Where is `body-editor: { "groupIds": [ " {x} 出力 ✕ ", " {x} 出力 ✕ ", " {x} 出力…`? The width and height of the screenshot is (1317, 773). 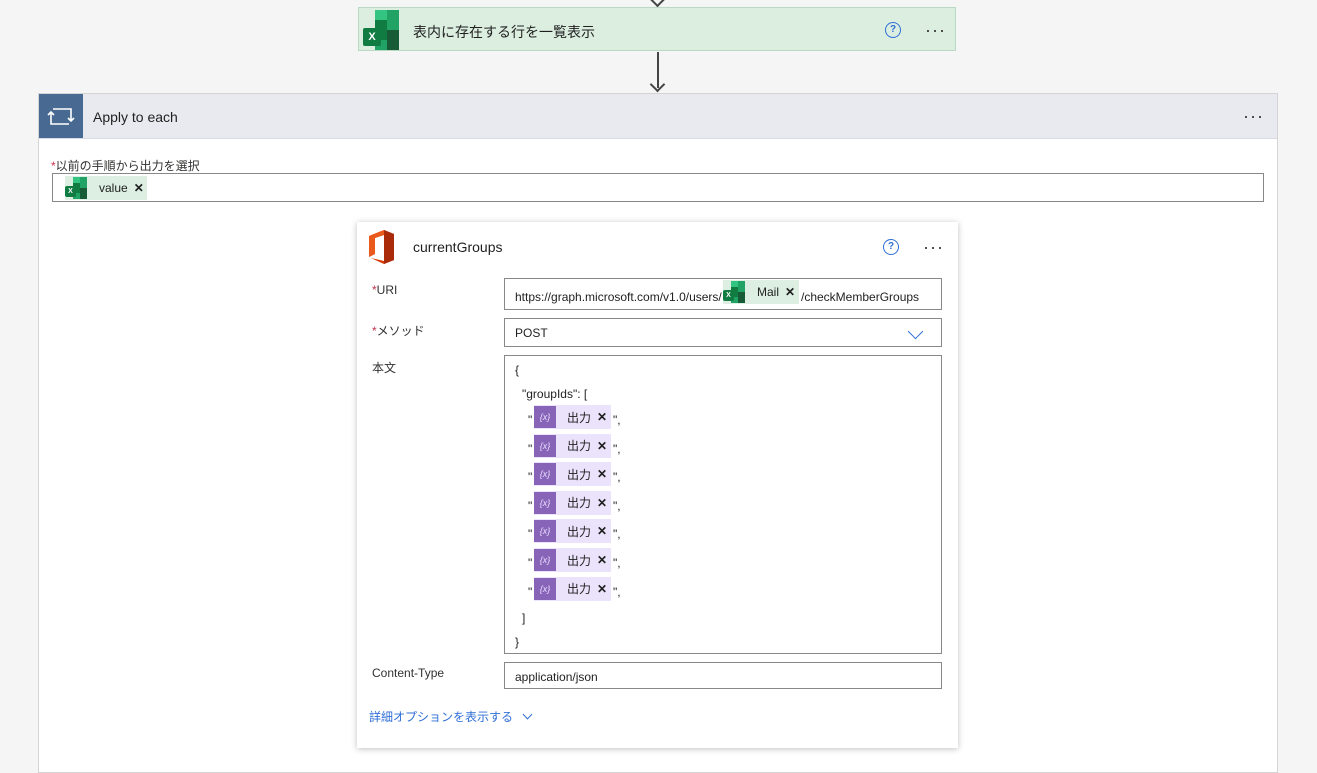 body-editor: { "groupIds": [ " {x} 出力 ✕ ", " {x} 出力 ✕ ", " {x} 出力… is located at coordinates (723, 504).